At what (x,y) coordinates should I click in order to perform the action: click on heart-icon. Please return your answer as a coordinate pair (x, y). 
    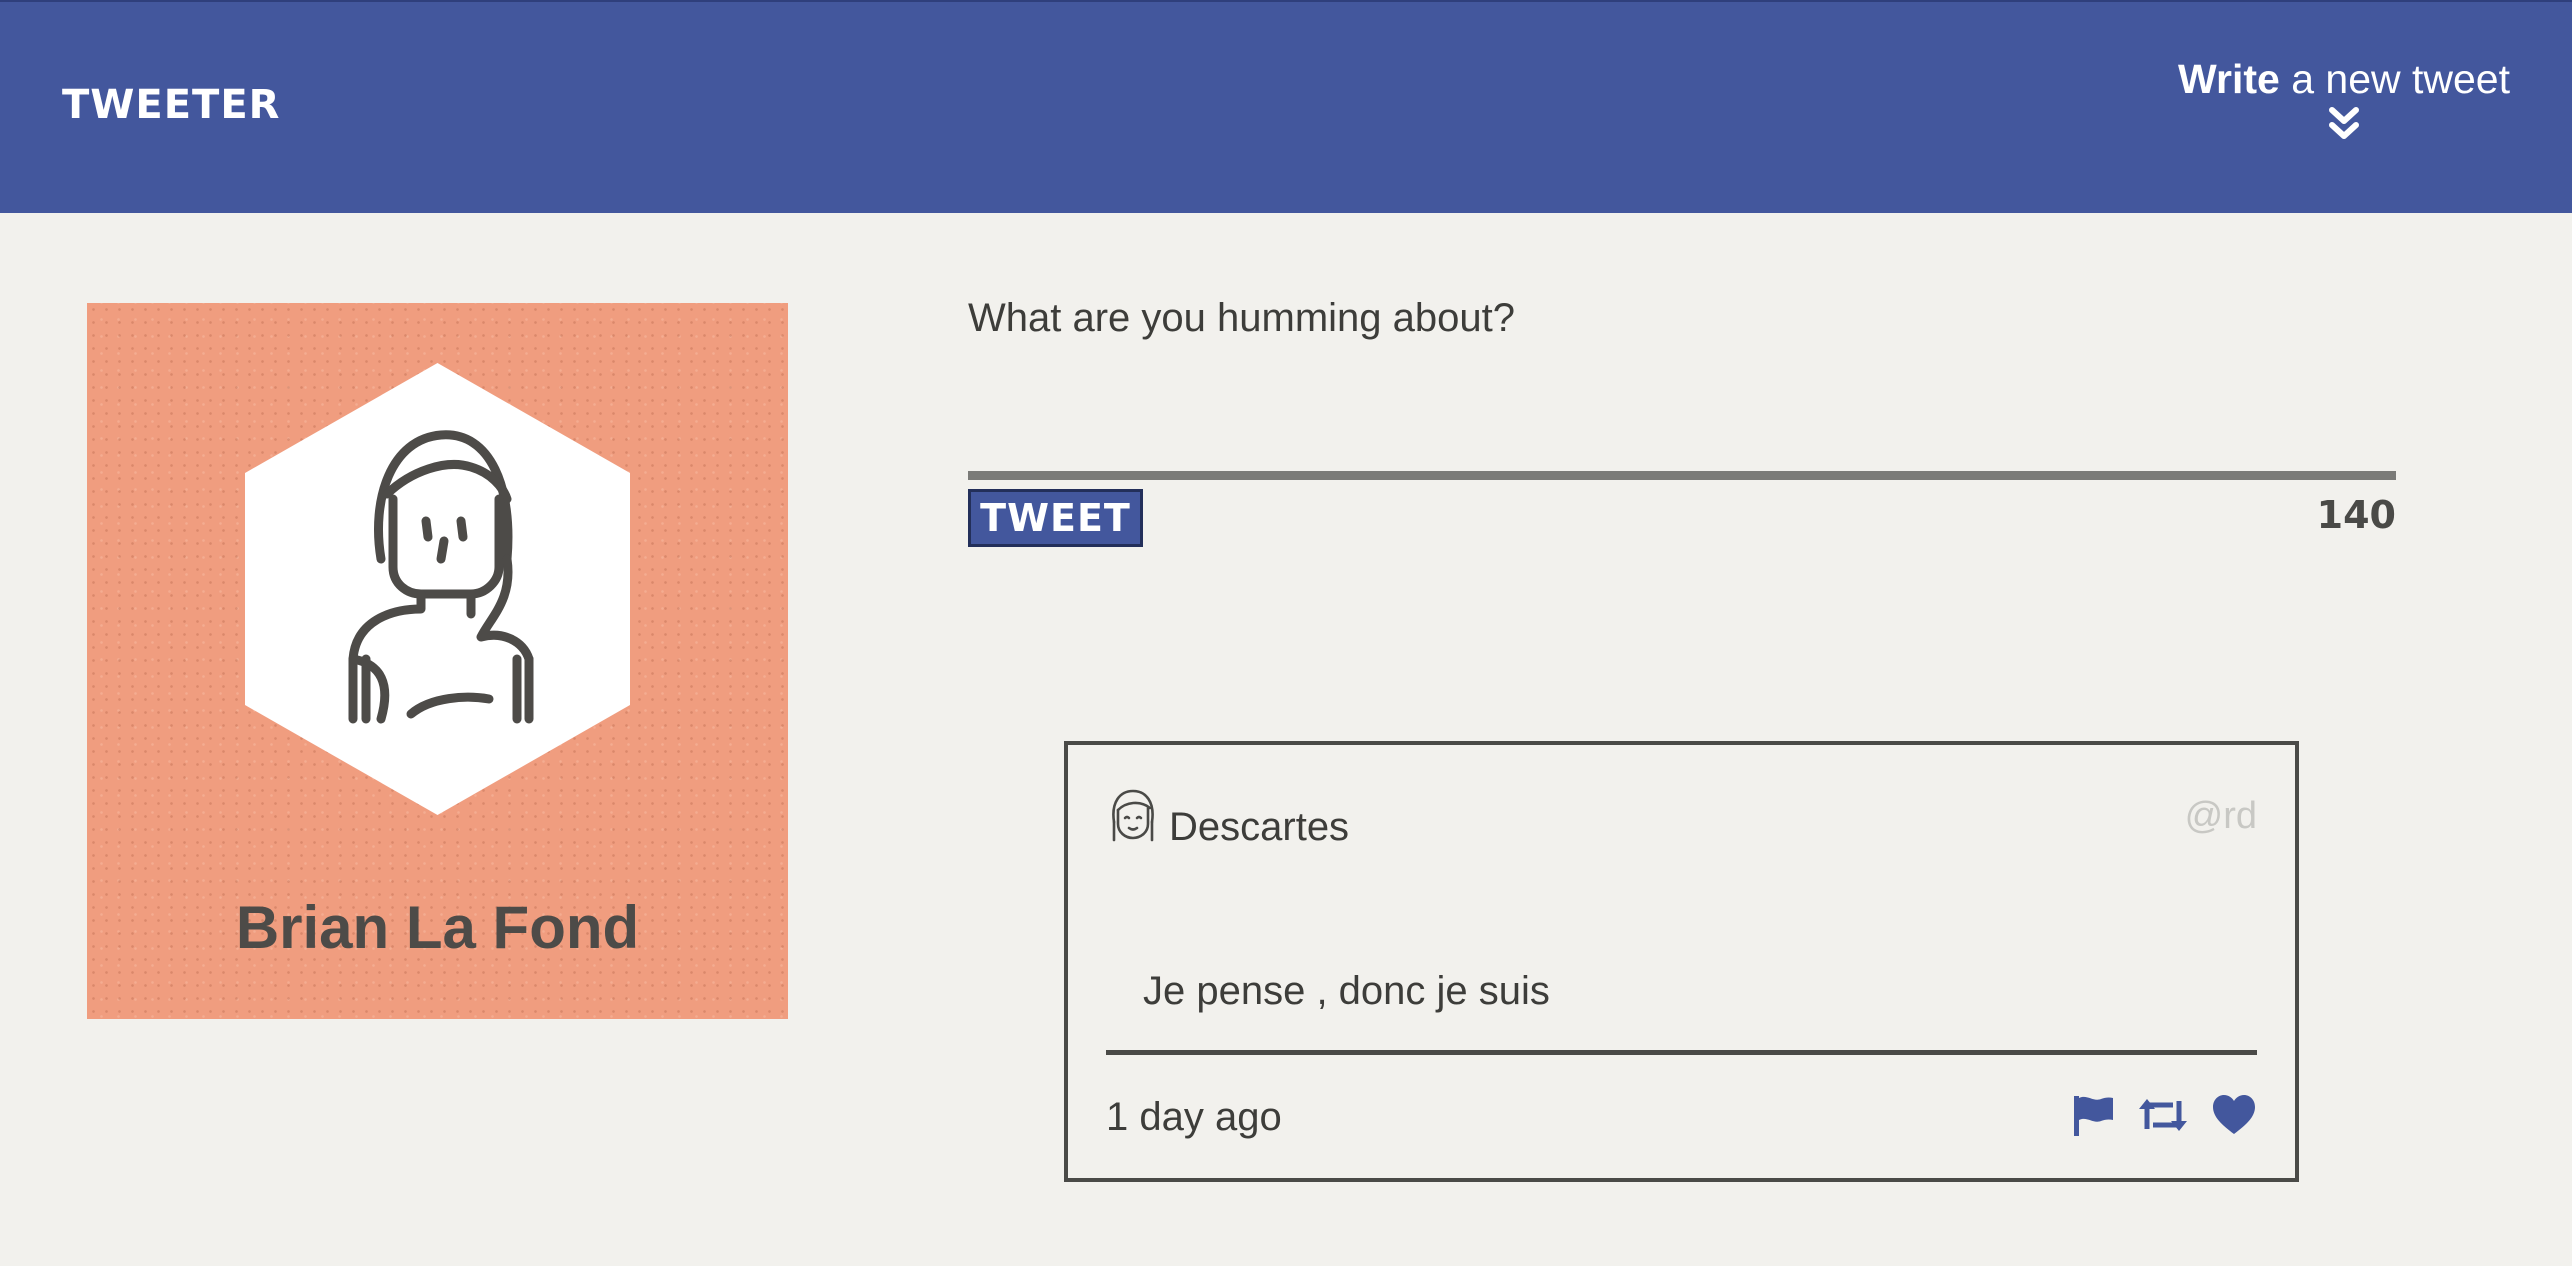
    Looking at the image, I should click on (2234, 1114).